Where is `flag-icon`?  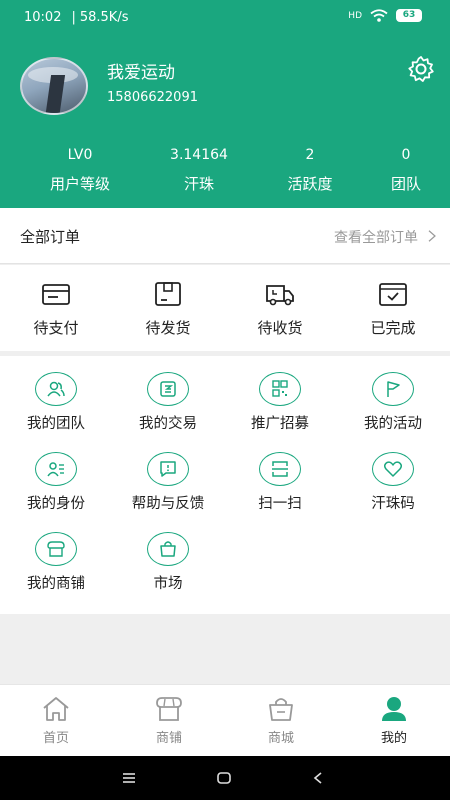 flag-icon is located at coordinates (393, 389).